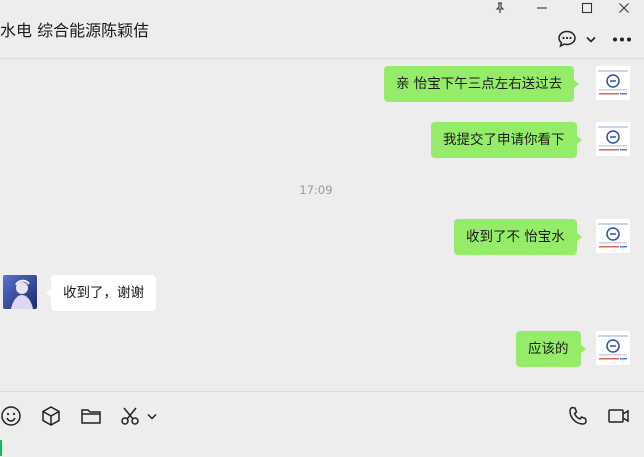 The height and width of the screenshot is (457, 644). I want to click on emoji-icon, so click(12, 416).